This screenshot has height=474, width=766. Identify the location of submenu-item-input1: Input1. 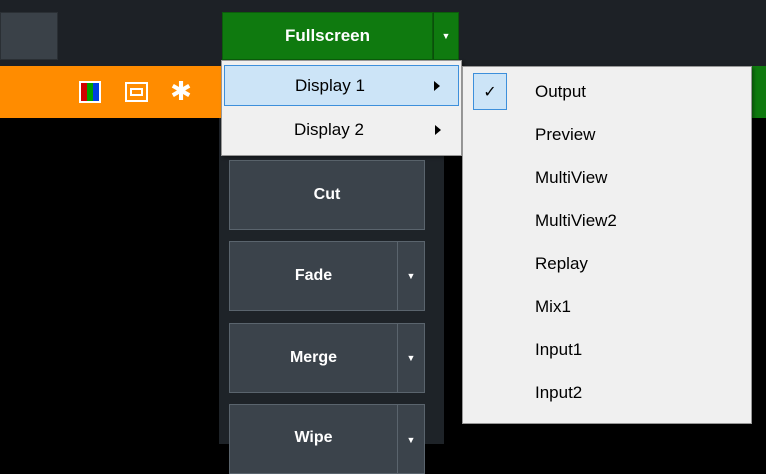
(607, 350).